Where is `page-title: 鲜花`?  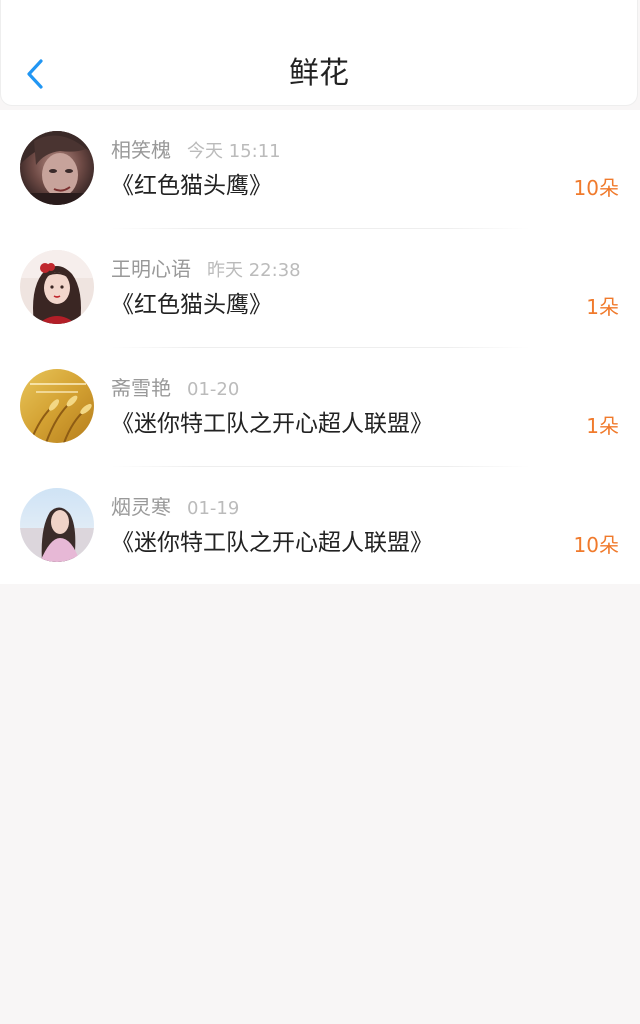 page-title: 鲜花 is located at coordinates (319, 73).